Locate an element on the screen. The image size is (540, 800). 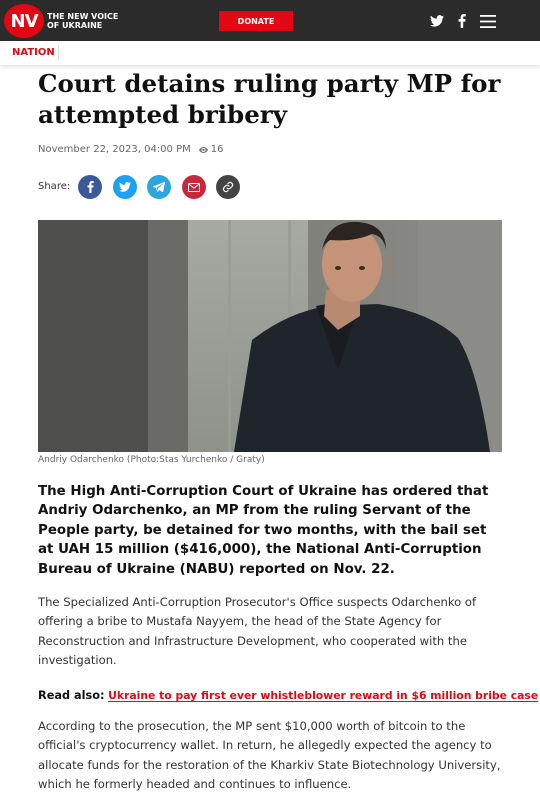
read-also-label: Read also: is located at coordinates (71, 695).